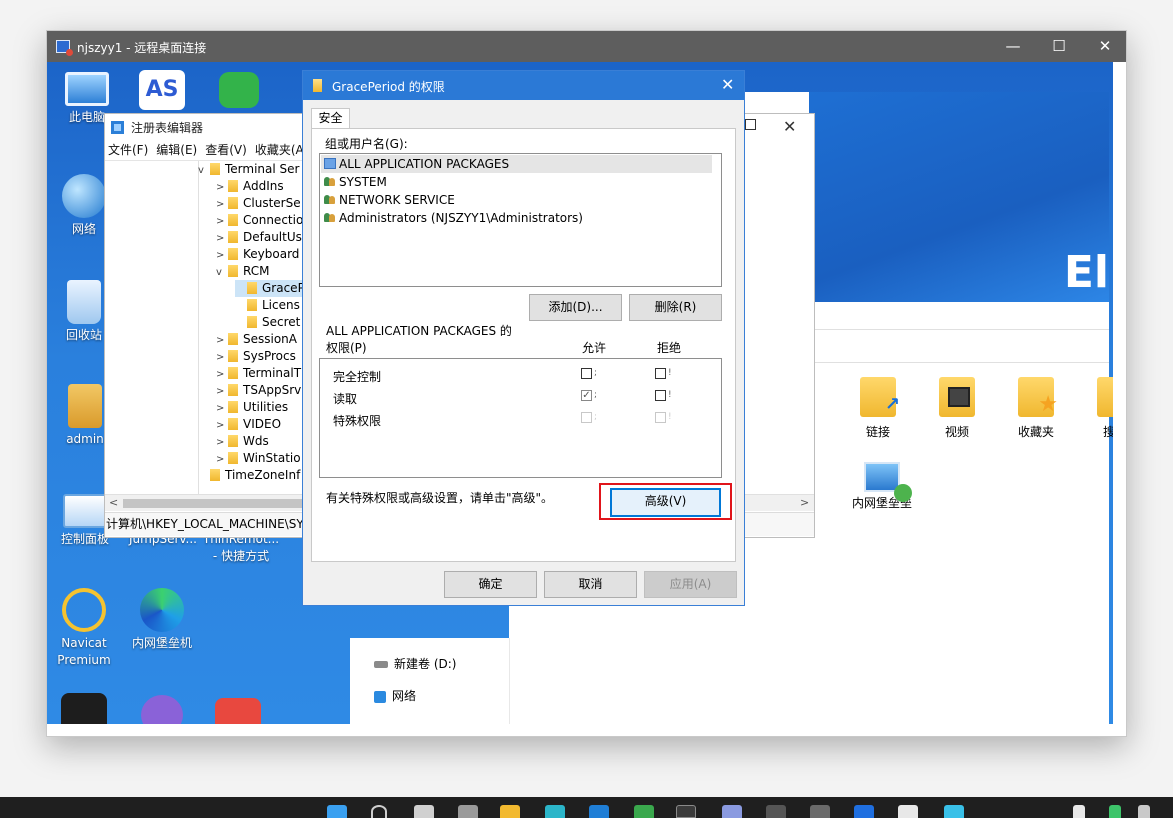 The height and width of the screenshot is (818, 1173). I want to click on document-icon, so click(908, 811).